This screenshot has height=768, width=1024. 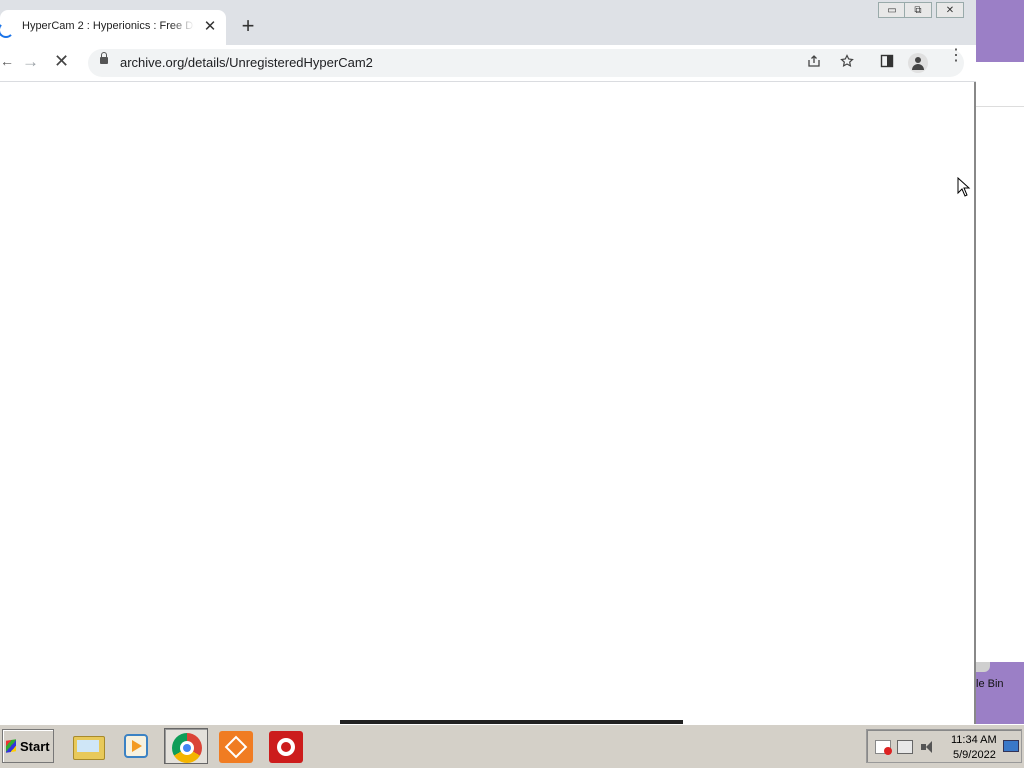 I want to click on folder-icon, so click(x=89, y=748).